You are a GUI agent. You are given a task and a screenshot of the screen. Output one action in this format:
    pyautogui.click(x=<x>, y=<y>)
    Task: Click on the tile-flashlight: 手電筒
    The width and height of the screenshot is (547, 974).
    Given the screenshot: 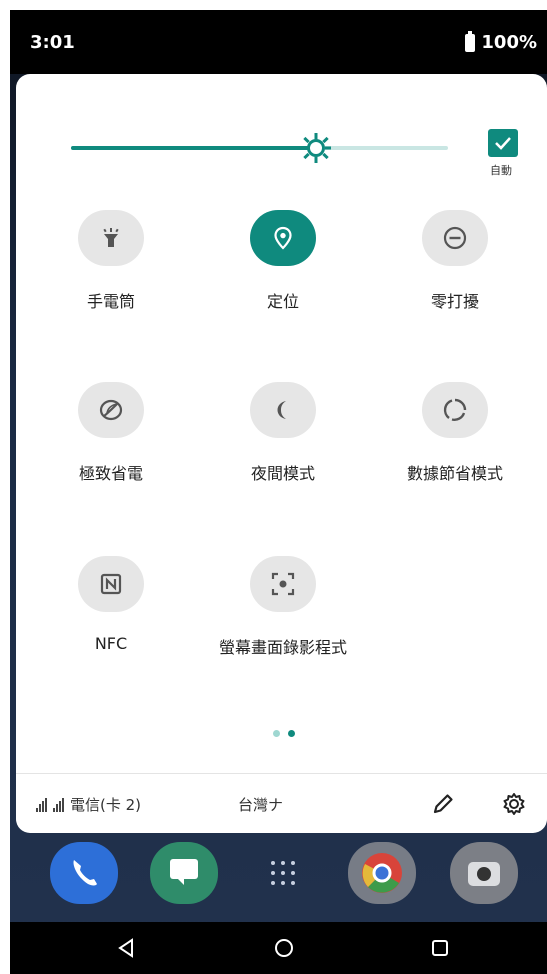 What is the action you would take?
    pyautogui.click(x=111, y=261)
    